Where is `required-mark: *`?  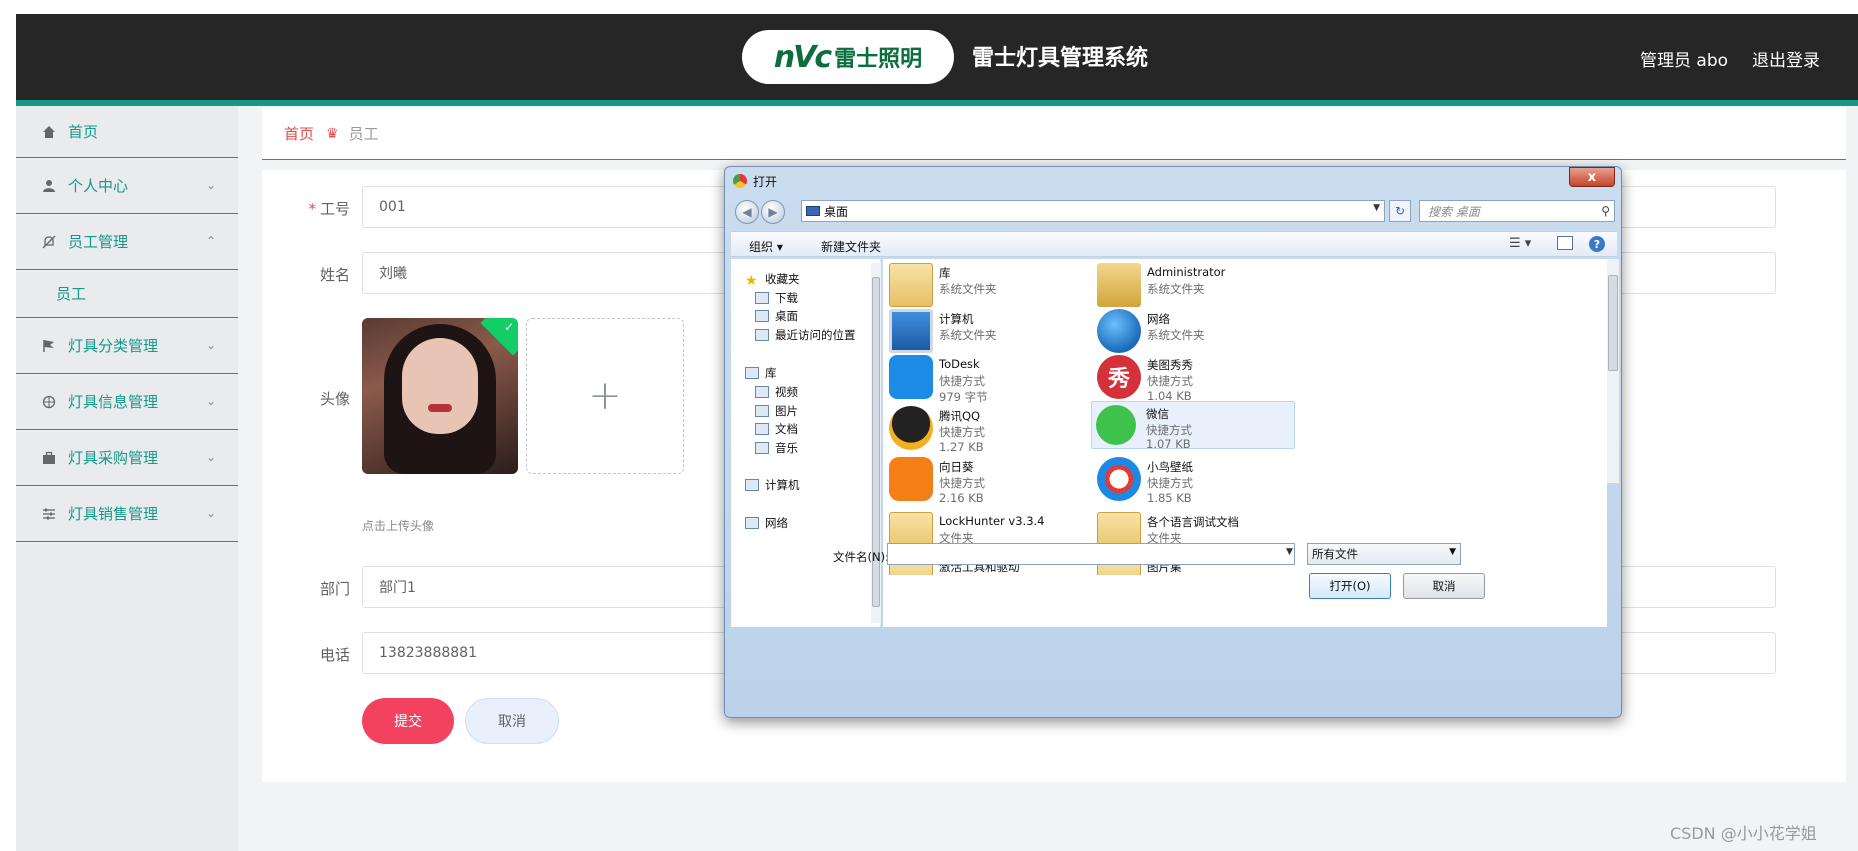
required-mark: * is located at coordinates (312, 209).